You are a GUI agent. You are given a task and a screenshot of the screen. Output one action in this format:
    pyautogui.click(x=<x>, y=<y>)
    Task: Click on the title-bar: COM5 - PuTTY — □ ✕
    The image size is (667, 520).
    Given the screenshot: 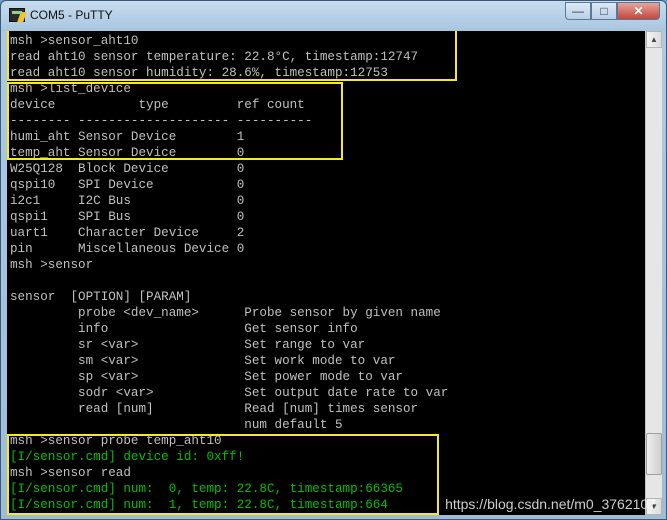 What is the action you would take?
    pyautogui.click(x=333, y=16)
    